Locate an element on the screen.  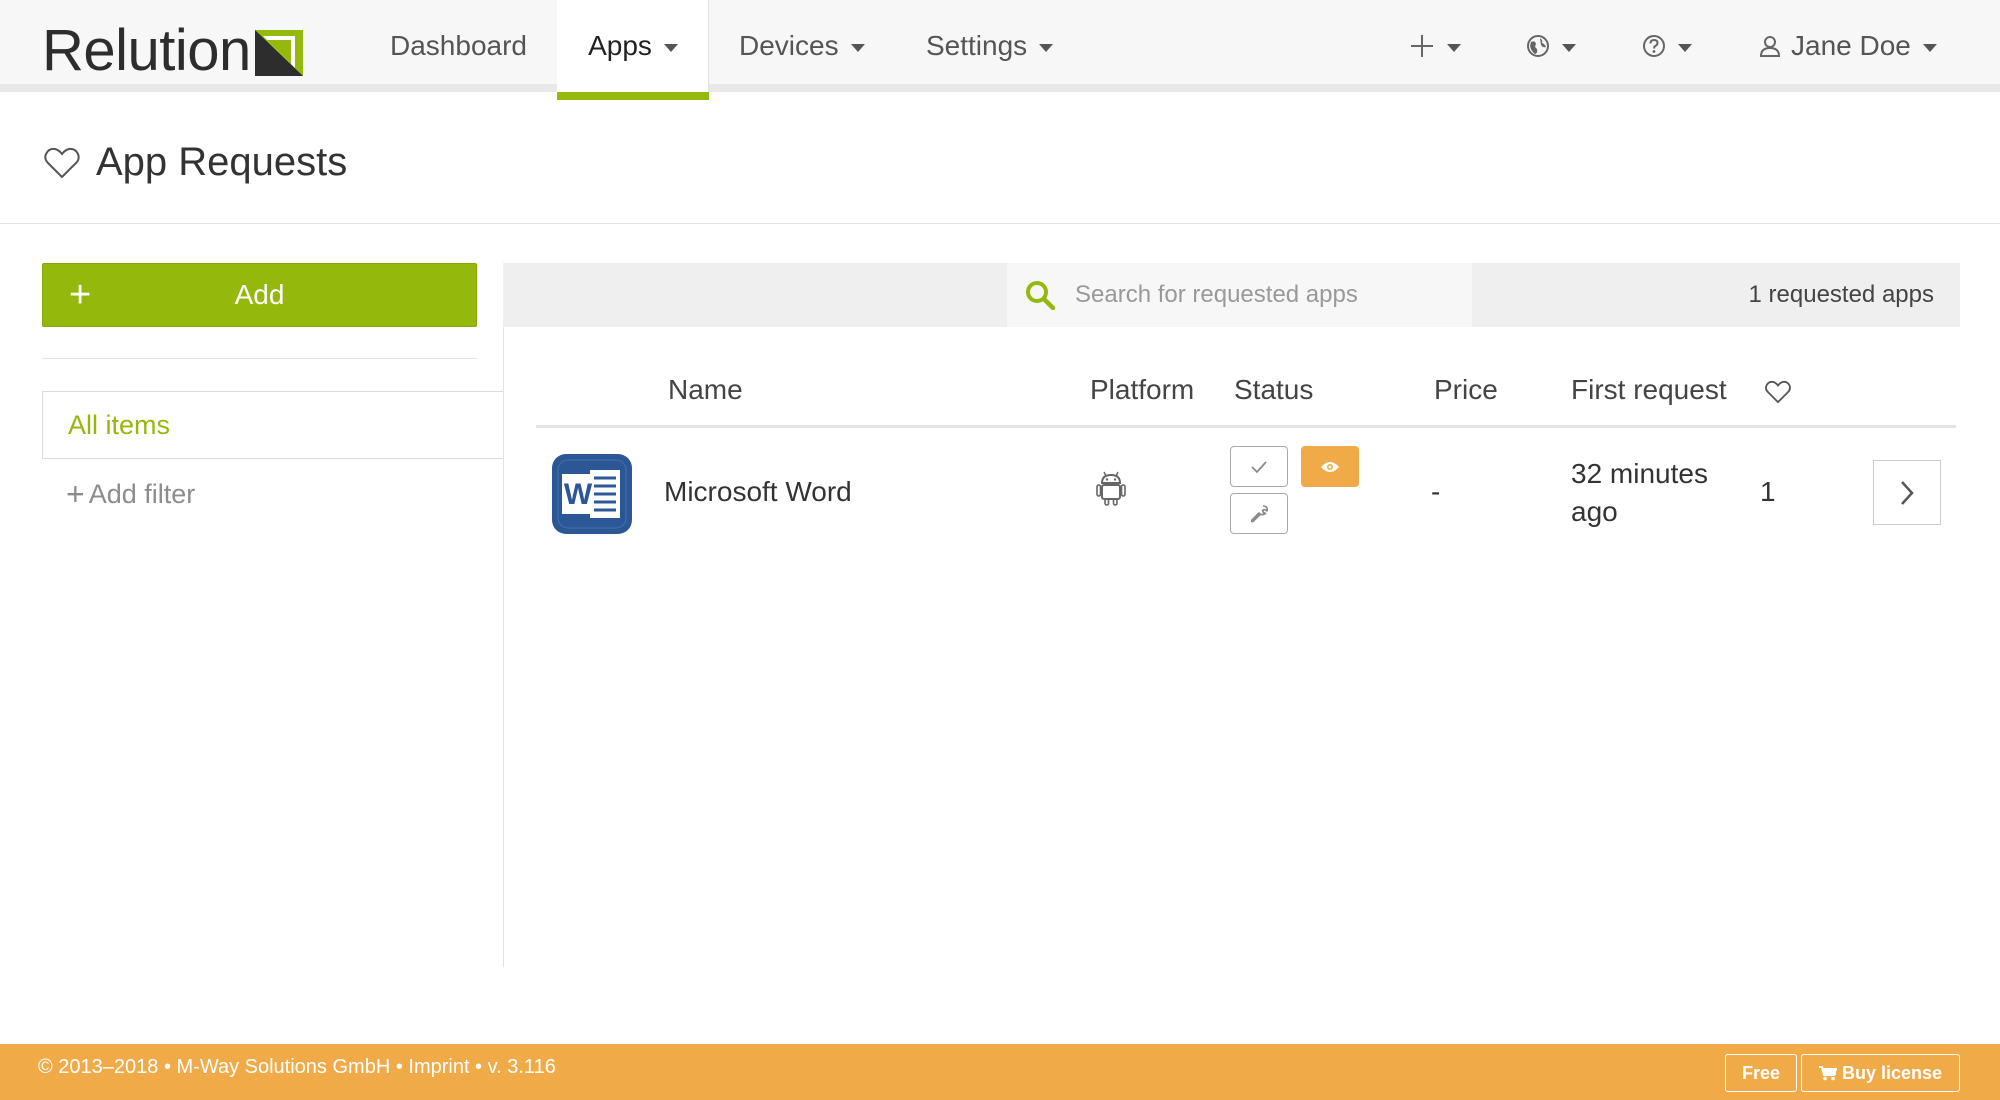
nav-apps: Apps is located at coordinates (633, 50).